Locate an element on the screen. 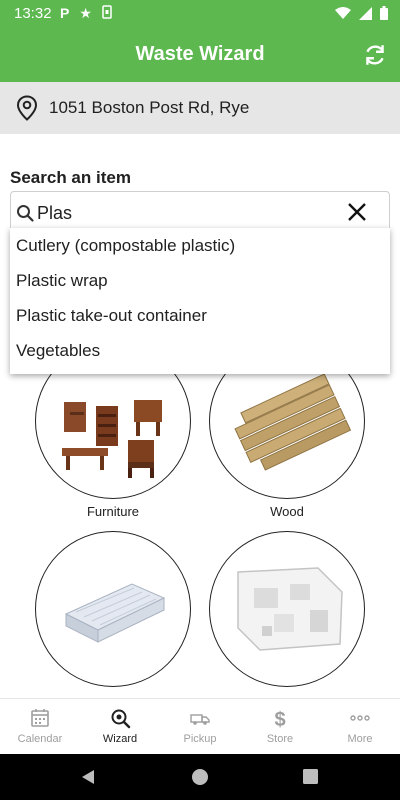 The image size is (400, 800). category-foam-packaging is located at coordinates (287, 611).